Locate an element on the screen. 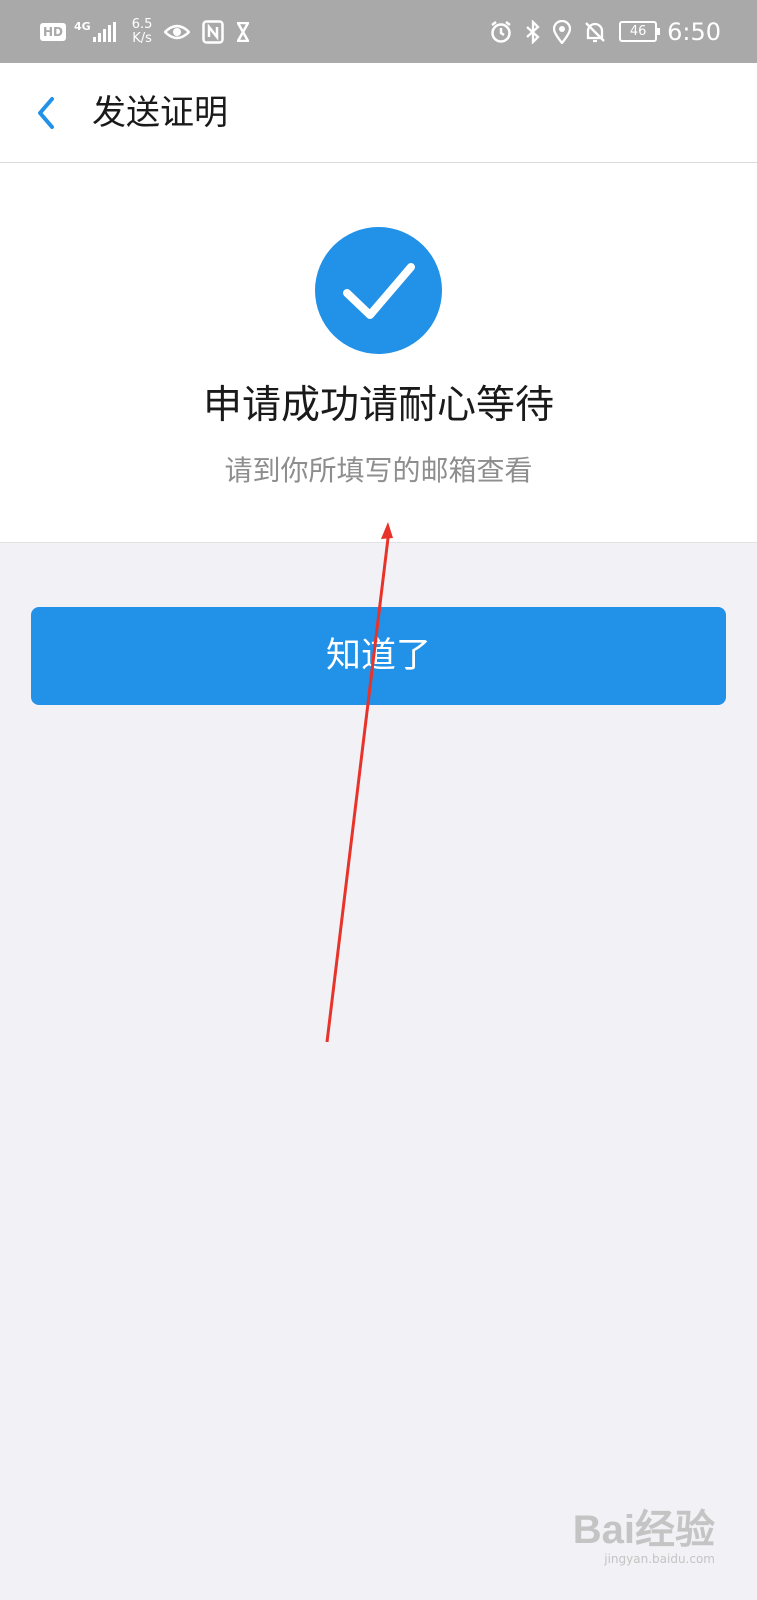 Image resolution: width=757 pixels, height=1600 pixels. status-bar: HD 4G 6.5 K/s 46 6:50 is located at coordinates (378, 31).